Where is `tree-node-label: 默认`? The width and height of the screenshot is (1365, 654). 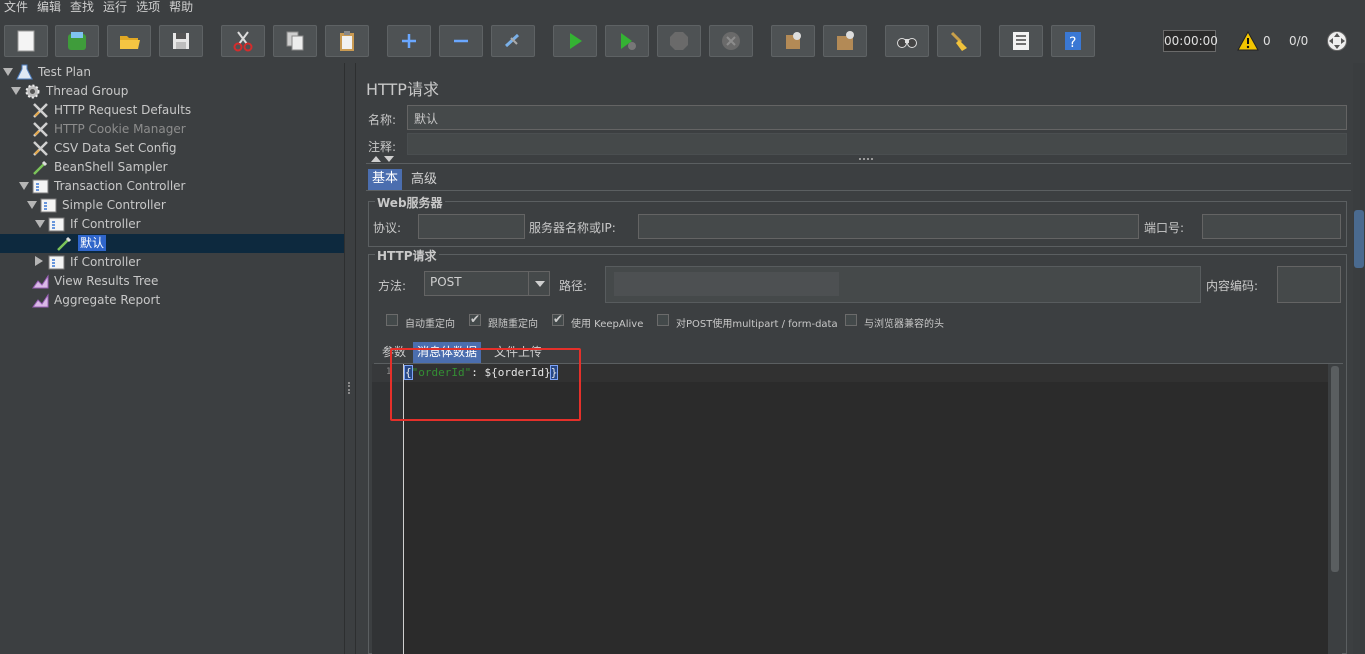
tree-node-label: 默认 is located at coordinates (92, 243).